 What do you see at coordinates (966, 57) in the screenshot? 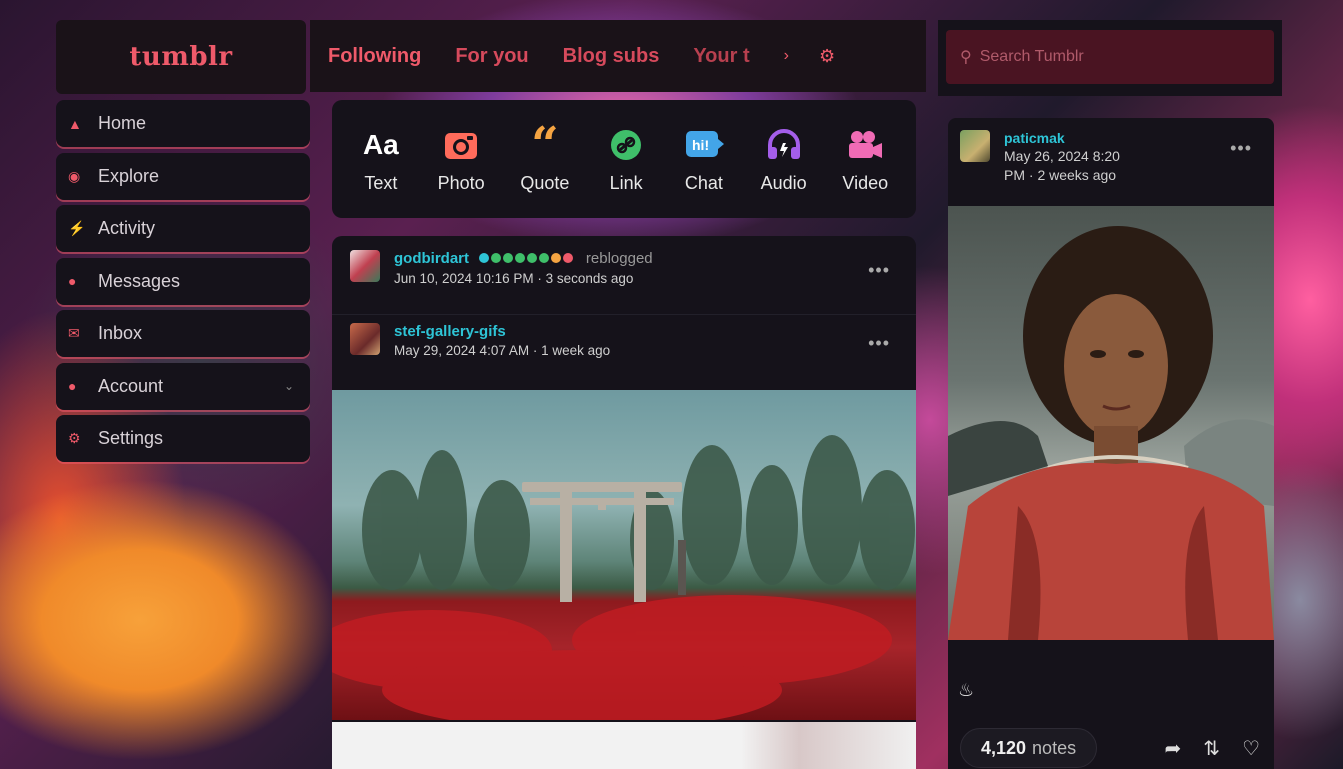
I see `search-icon: ⚲` at bounding box center [966, 57].